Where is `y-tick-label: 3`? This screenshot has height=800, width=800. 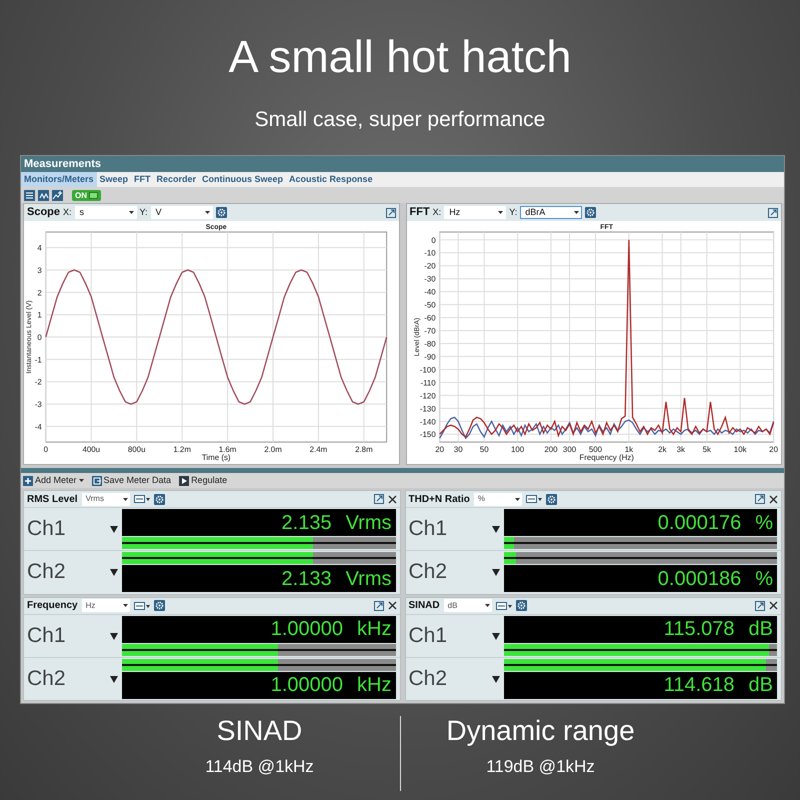 y-tick-label: 3 is located at coordinates (39, 270).